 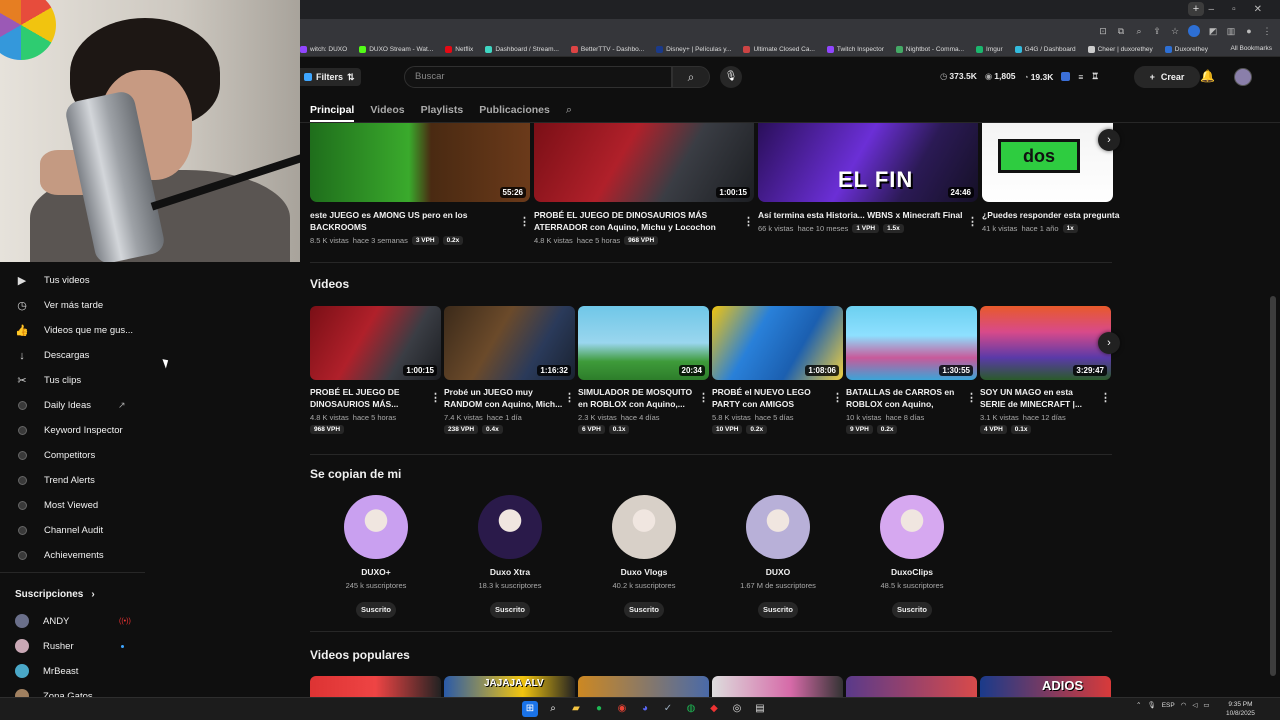 What do you see at coordinates (1258, 9) in the screenshot?
I see `close-window-icon: ✕` at bounding box center [1258, 9].